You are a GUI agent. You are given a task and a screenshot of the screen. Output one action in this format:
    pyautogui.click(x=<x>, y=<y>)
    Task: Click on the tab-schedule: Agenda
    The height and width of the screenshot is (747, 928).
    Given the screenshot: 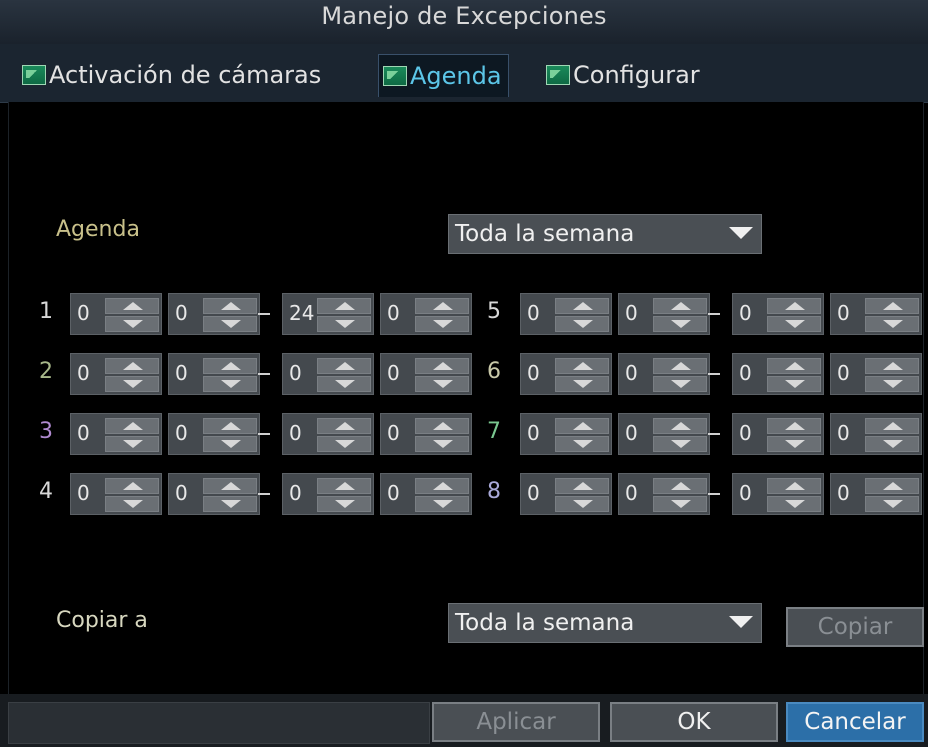 What is the action you would take?
    pyautogui.click(x=443, y=75)
    